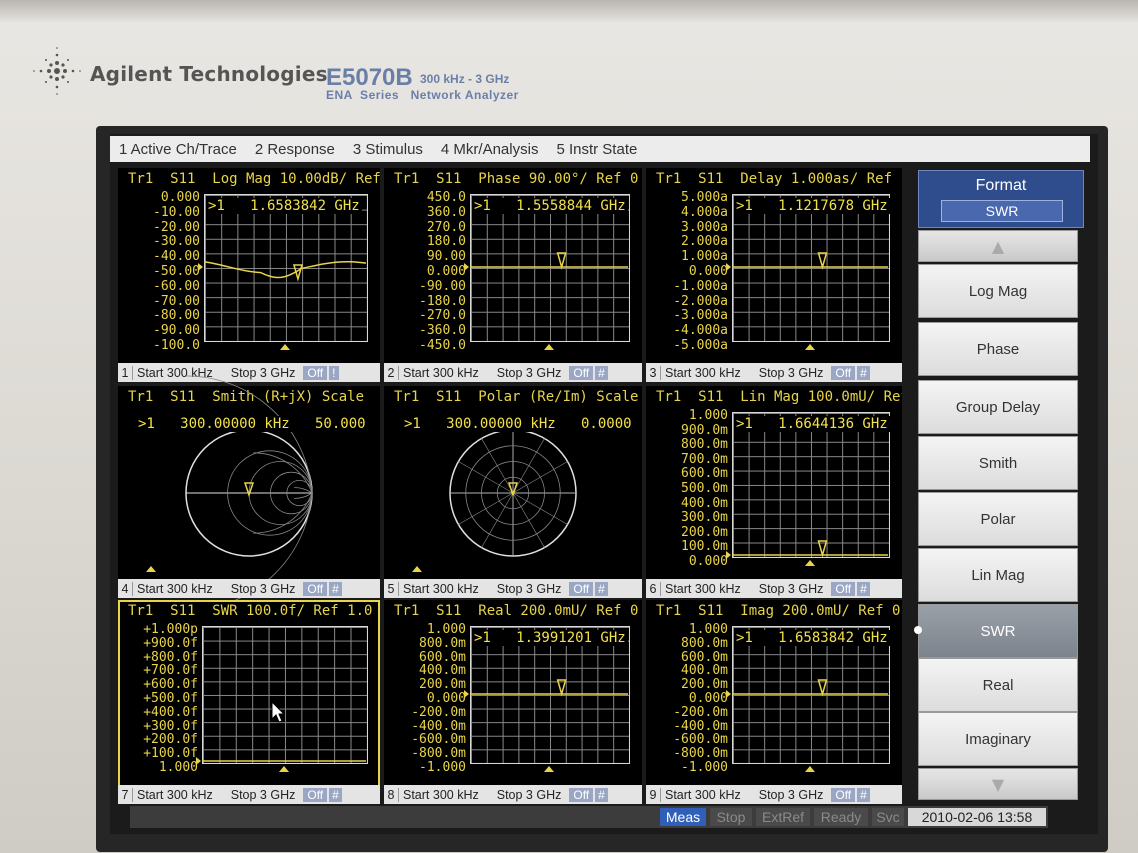 The height and width of the screenshot is (853, 1138). I want to click on agilent-logo-icon, so click(57, 71).